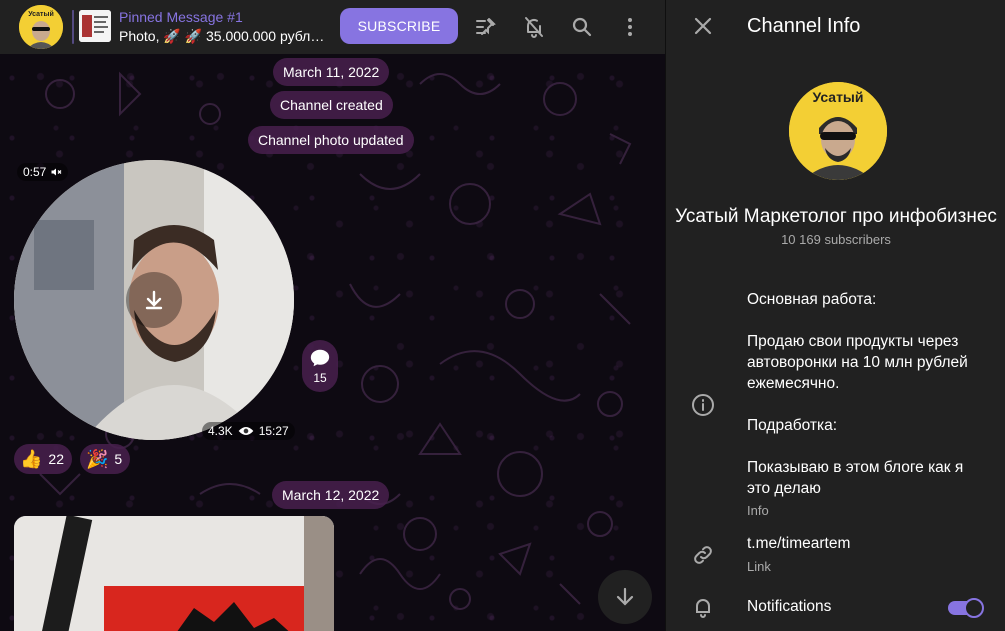 The image size is (1005, 631). What do you see at coordinates (703, 607) in the screenshot?
I see `bell-icon` at bounding box center [703, 607].